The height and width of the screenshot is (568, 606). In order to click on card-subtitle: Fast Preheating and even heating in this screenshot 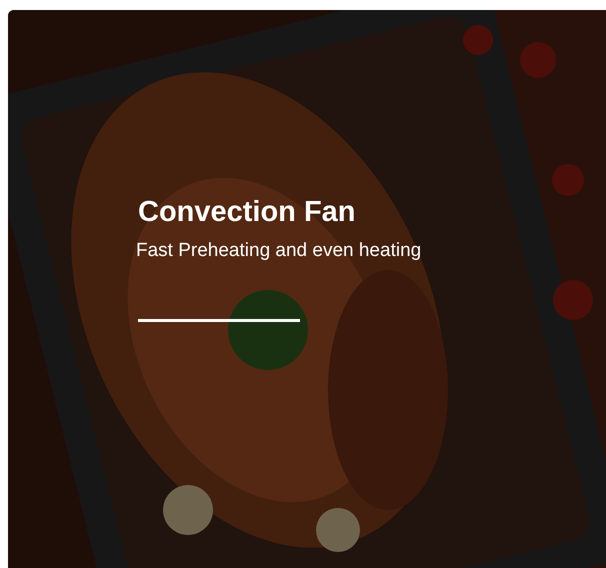, I will do `click(279, 251)`.